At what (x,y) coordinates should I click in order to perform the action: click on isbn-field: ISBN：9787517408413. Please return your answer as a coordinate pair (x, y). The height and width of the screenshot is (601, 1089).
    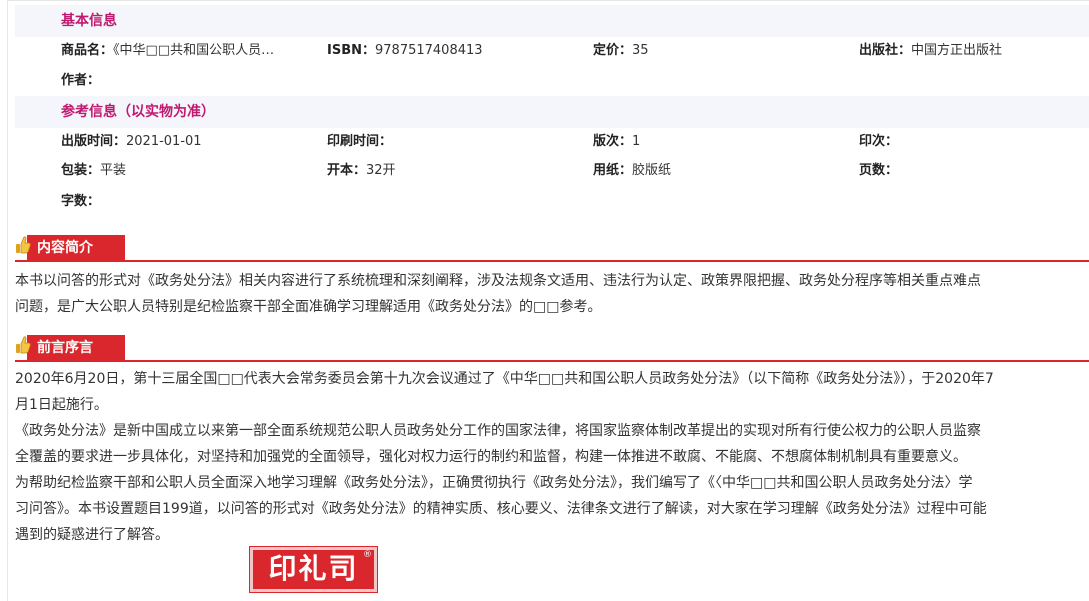
    Looking at the image, I should click on (454, 51).